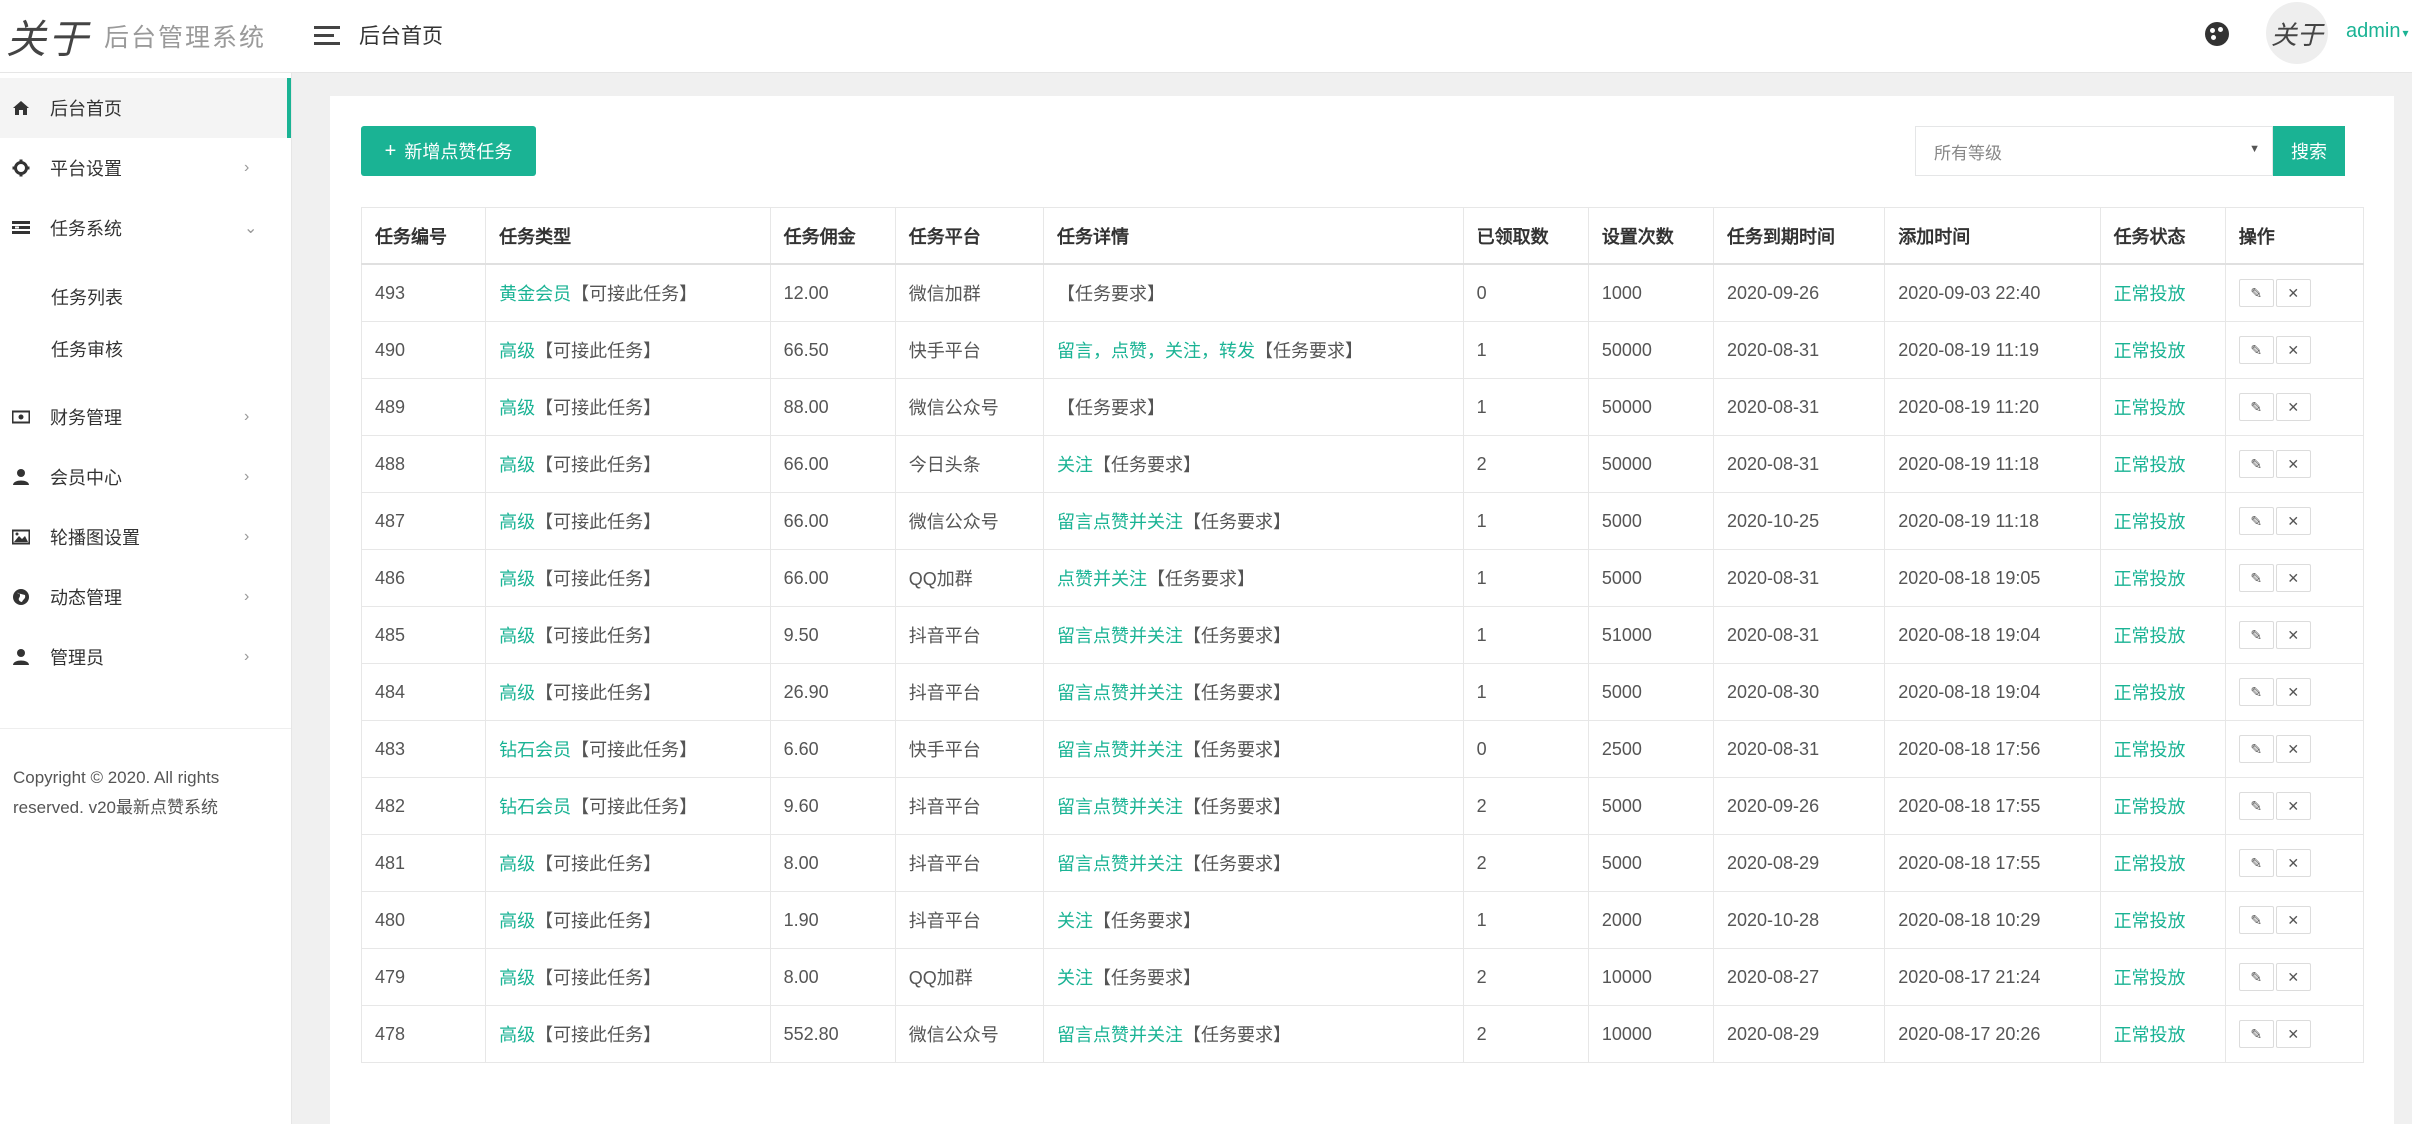 The width and height of the screenshot is (2412, 1124). What do you see at coordinates (390, 1033) in the screenshot?
I see `task-id: 478` at bounding box center [390, 1033].